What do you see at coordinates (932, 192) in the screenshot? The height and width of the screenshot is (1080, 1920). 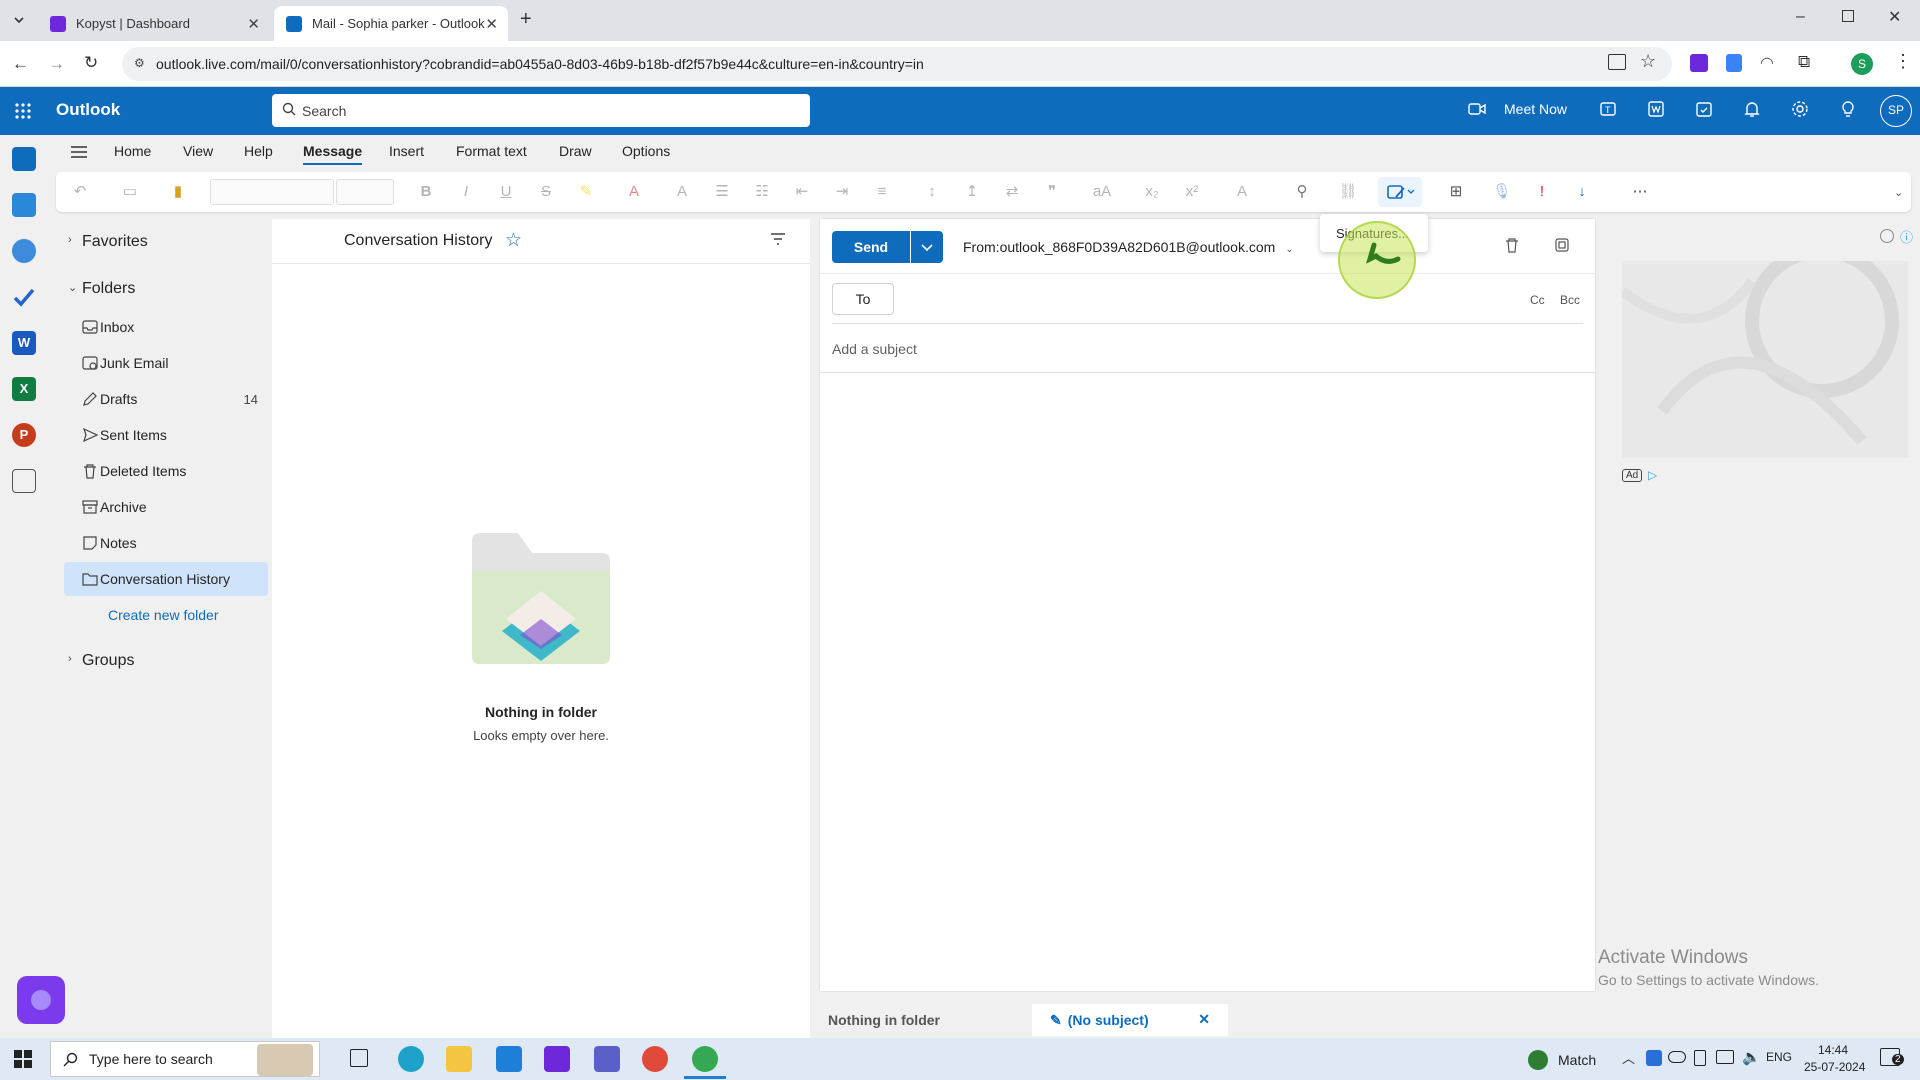 I see `line-spacing-icon: ↕` at bounding box center [932, 192].